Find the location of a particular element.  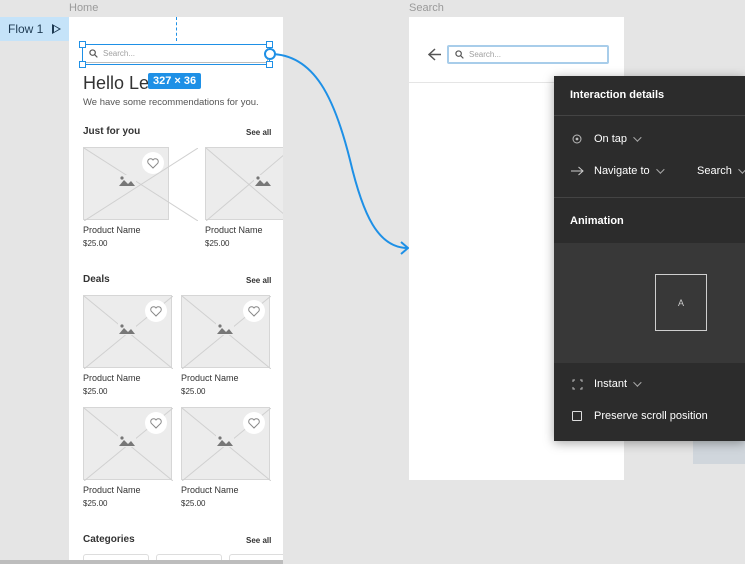

flow-starting-point: Flow 1 is located at coordinates (34, 29).